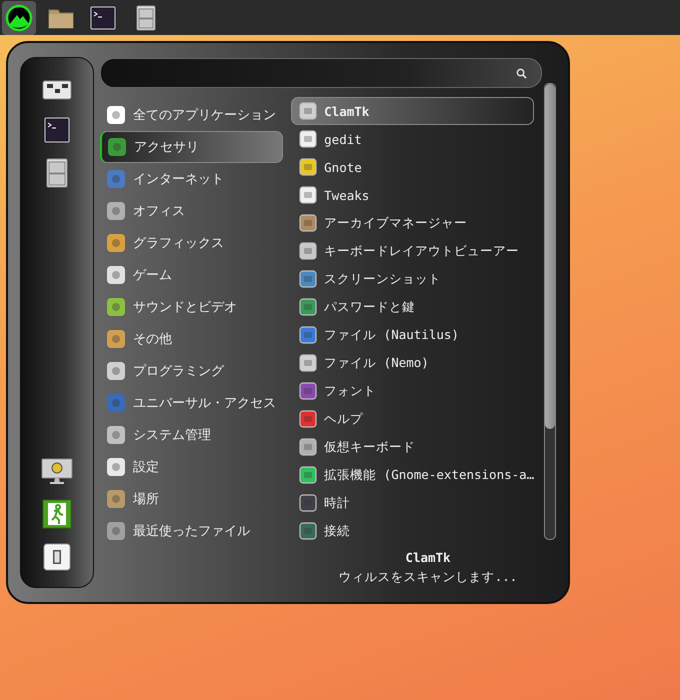 This screenshot has height=700, width=680. Describe the element at coordinates (192, 371) in the screenshot. I see `category-item: プログラミング` at that location.